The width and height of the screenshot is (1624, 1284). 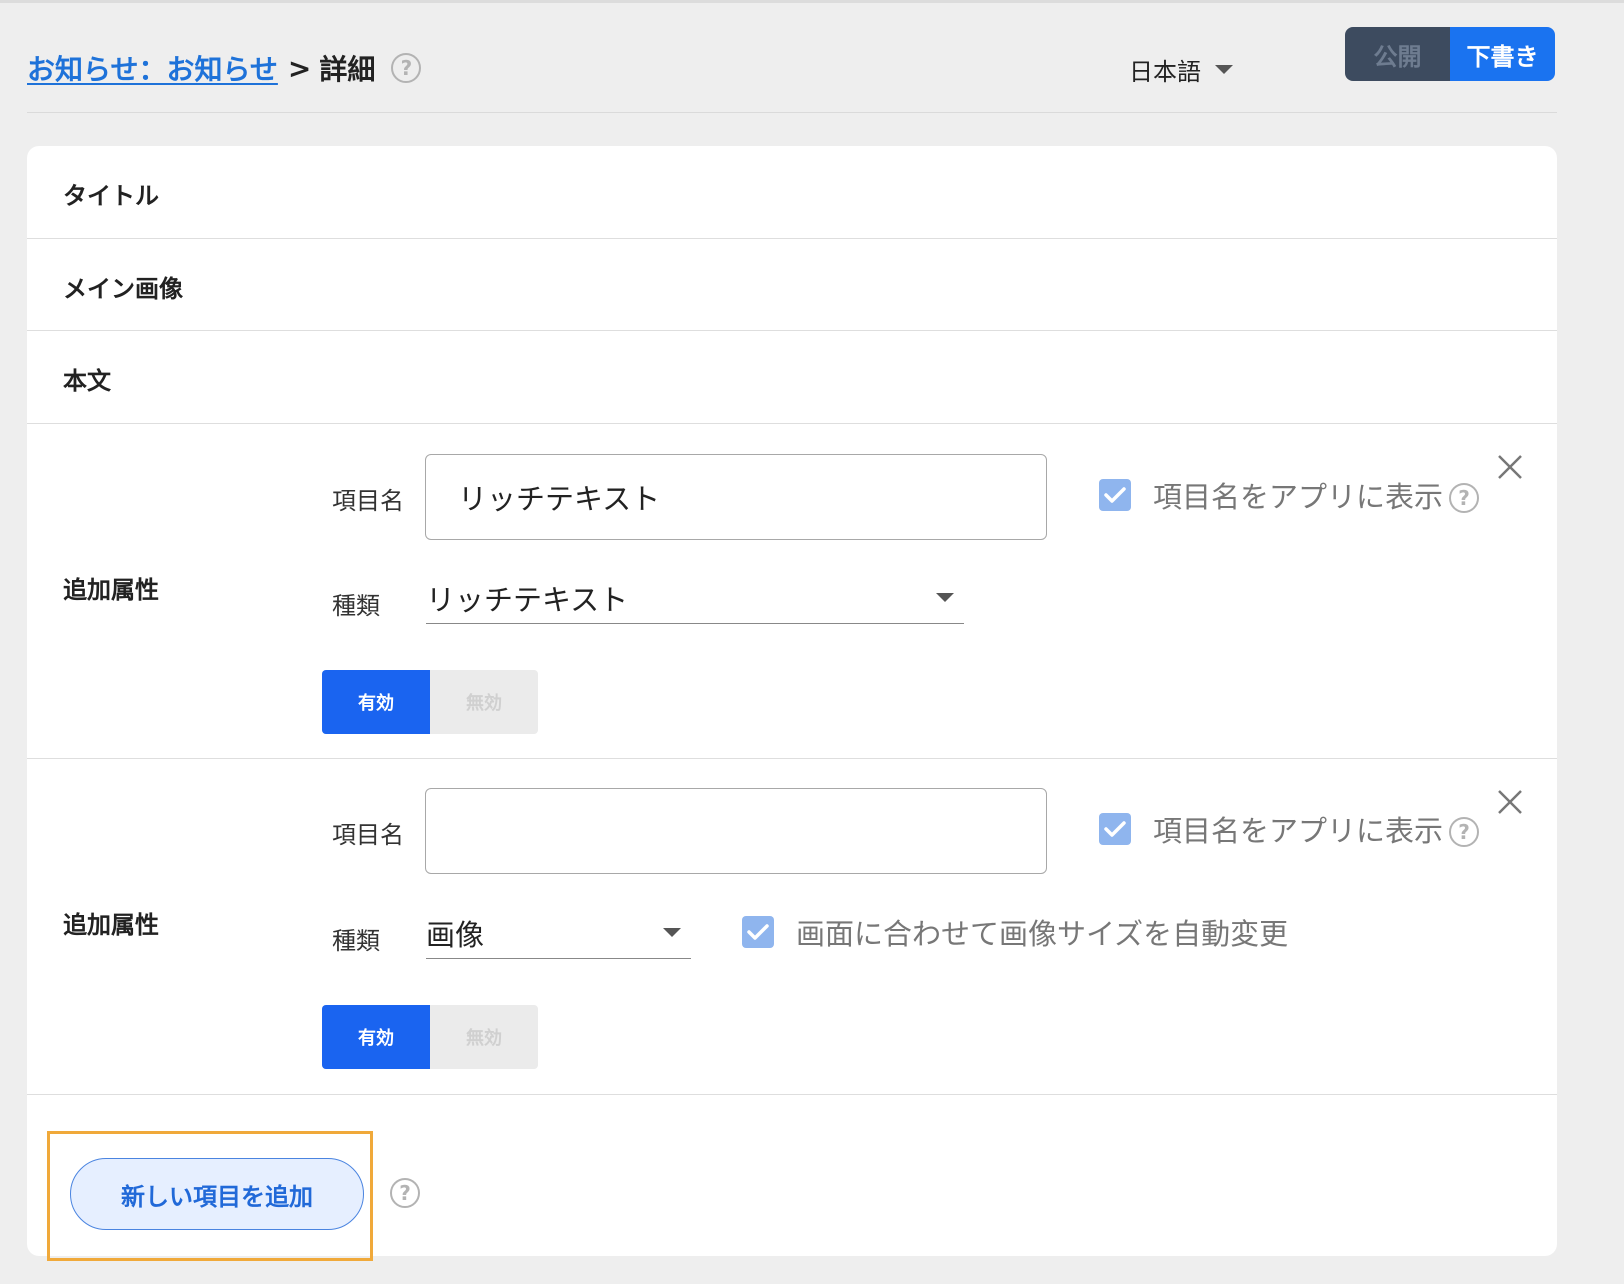 What do you see at coordinates (111, 196) in the screenshot?
I see `section-label: タイトル` at bounding box center [111, 196].